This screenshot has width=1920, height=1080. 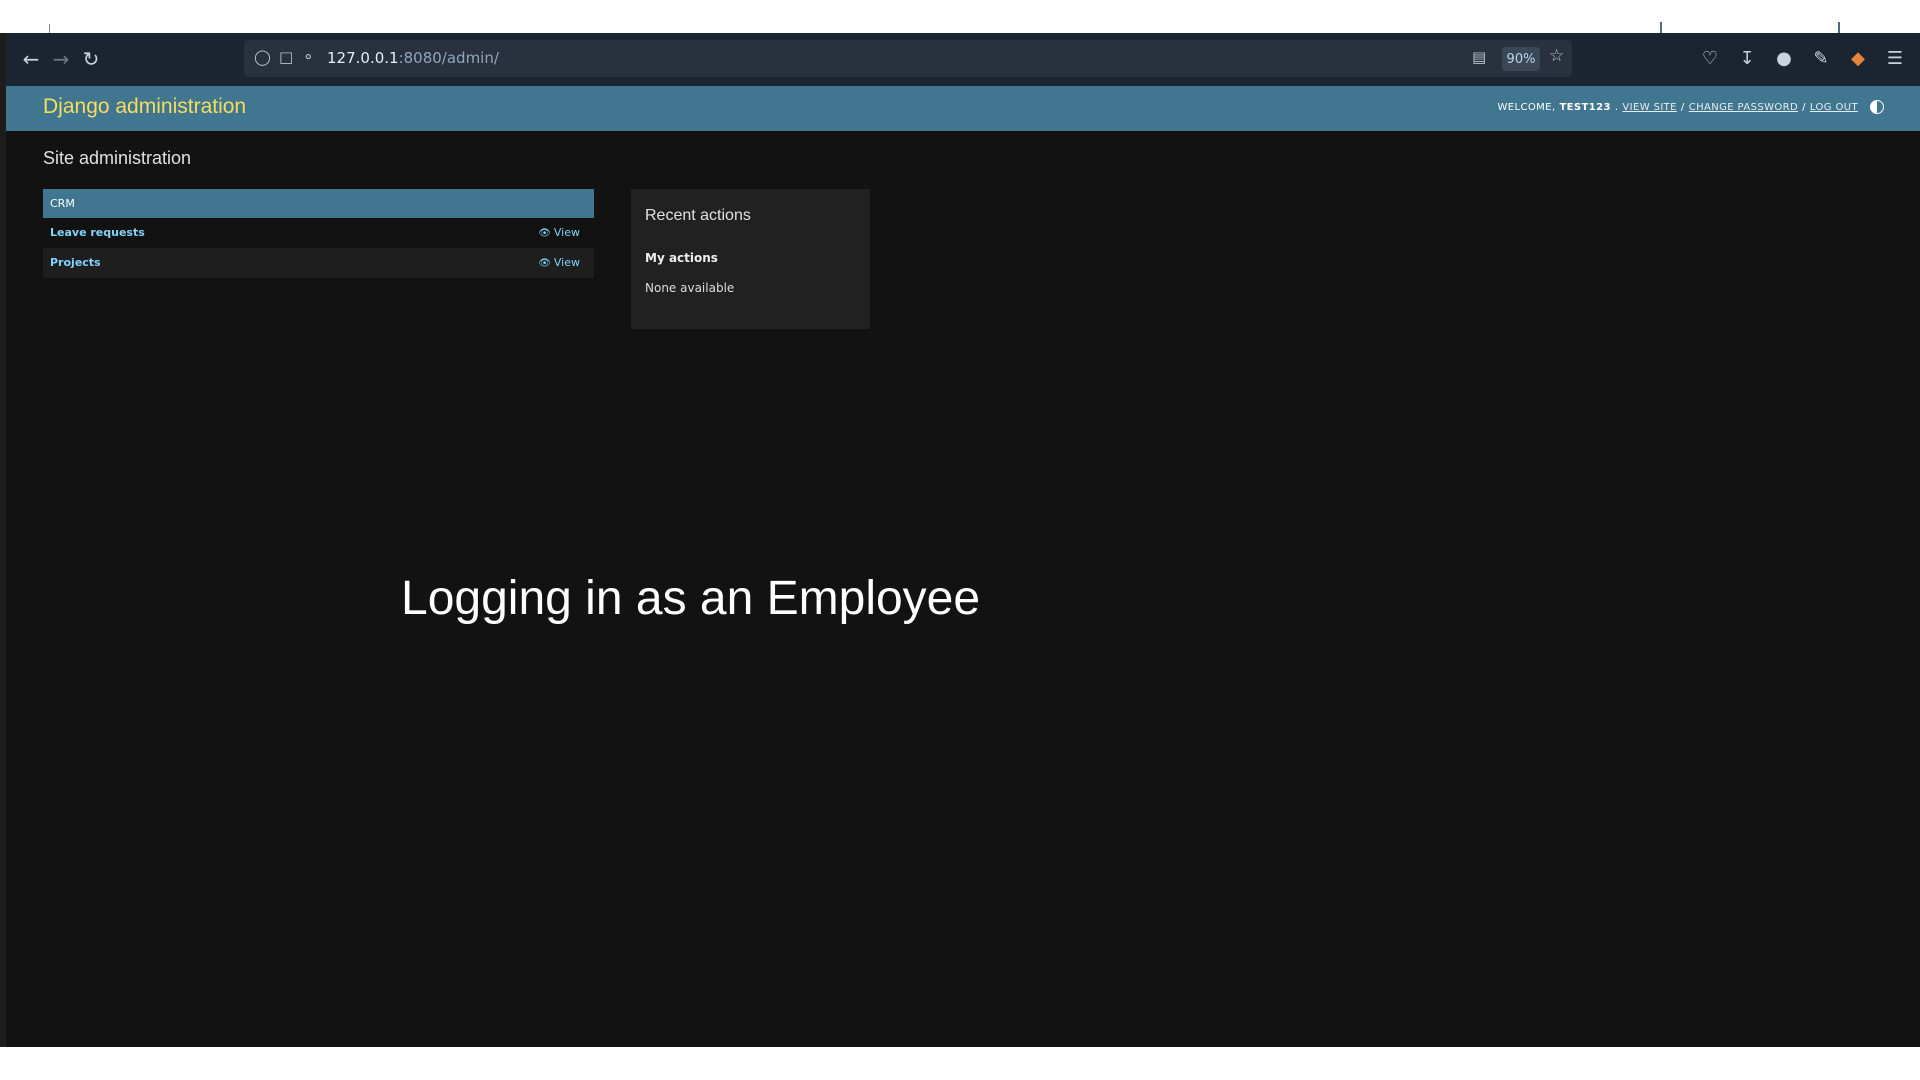 What do you see at coordinates (91, 59) in the screenshot?
I see `reload-icon: ↻` at bounding box center [91, 59].